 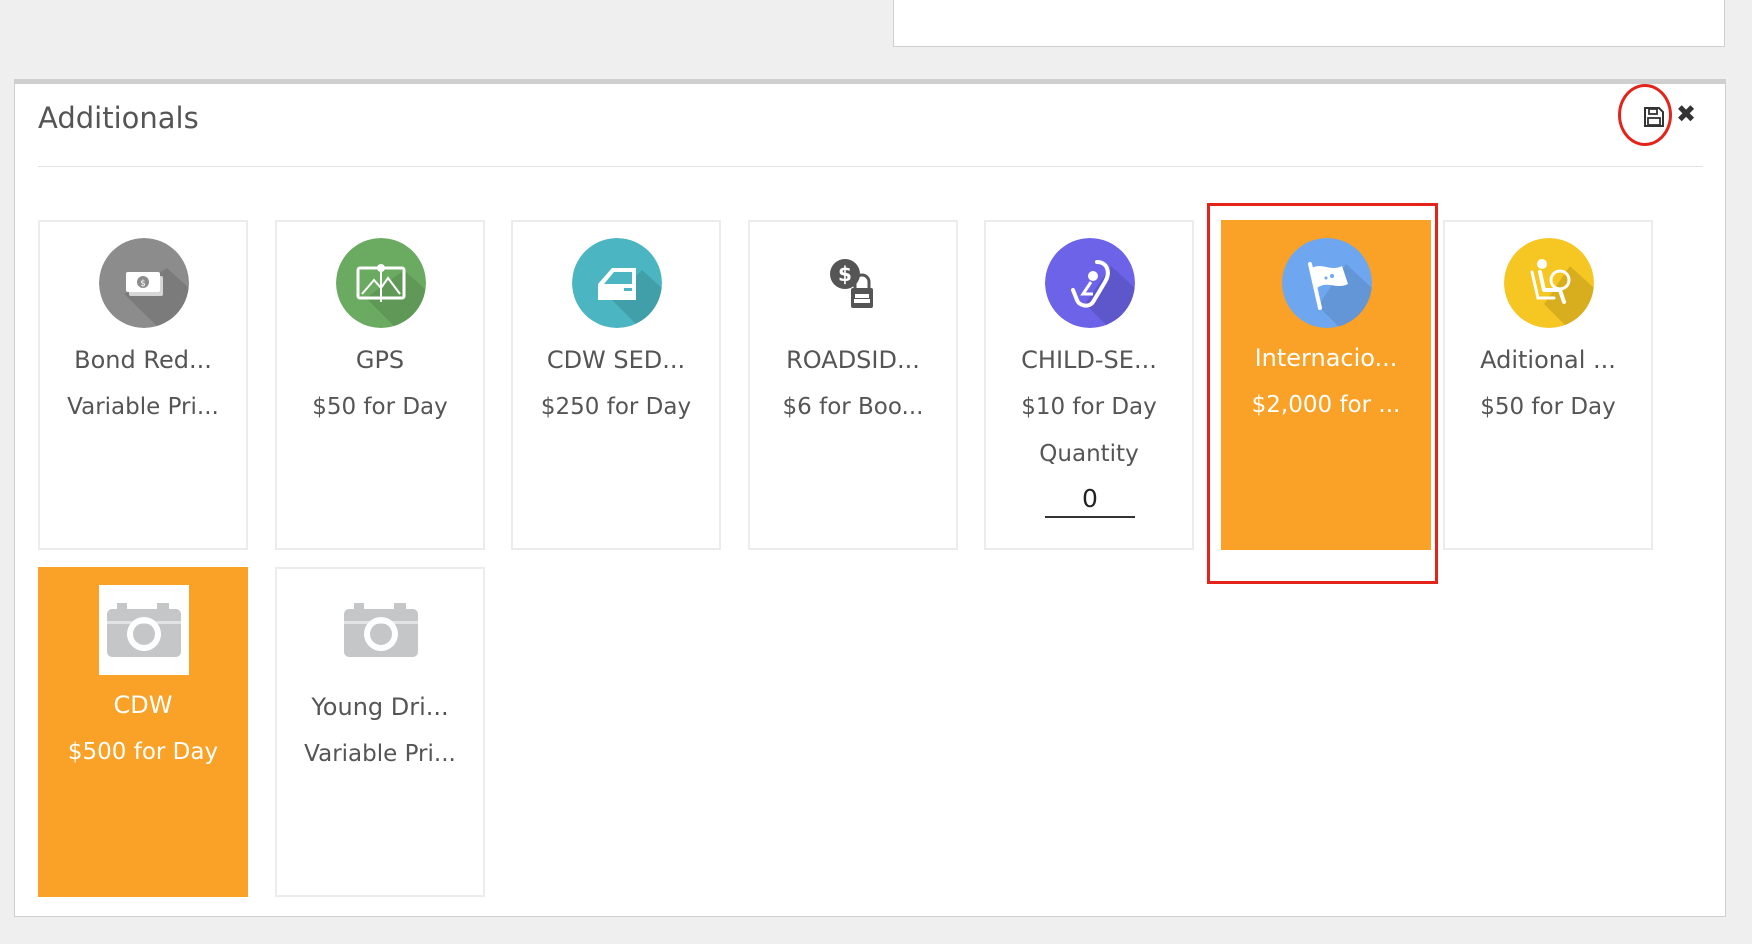 What do you see at coordinates (1089, 454) in the screenshot?
I see `quantity-label: Quantity` at bounding box center [1089, 454].